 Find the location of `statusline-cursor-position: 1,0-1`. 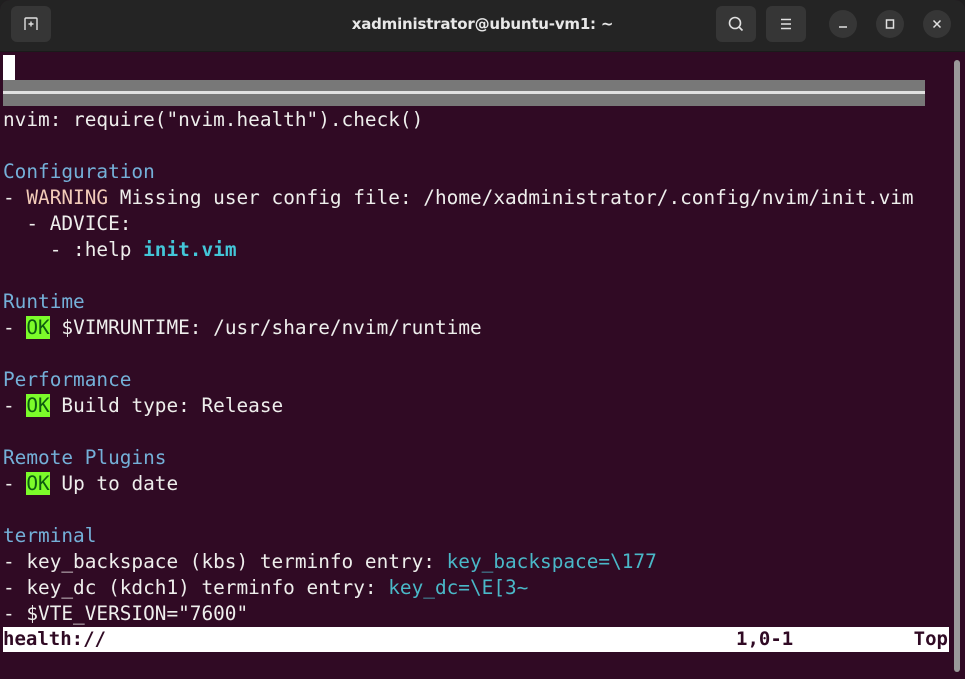

statusline-cursor-position: 1,0-1 is located at coordinates (765, 639).